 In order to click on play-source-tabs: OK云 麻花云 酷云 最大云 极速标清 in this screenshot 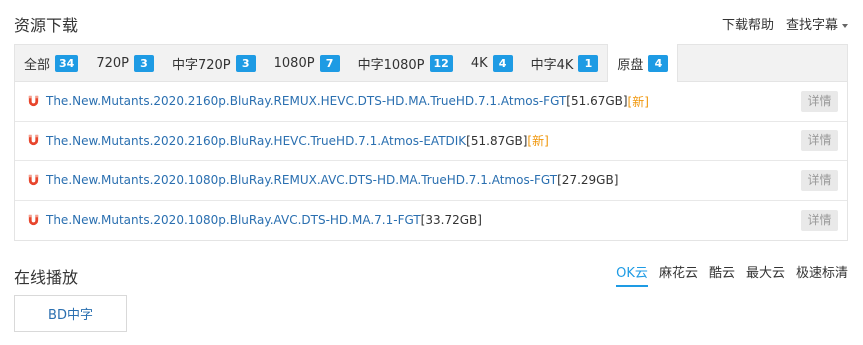, I will do `click(726, 274)`.